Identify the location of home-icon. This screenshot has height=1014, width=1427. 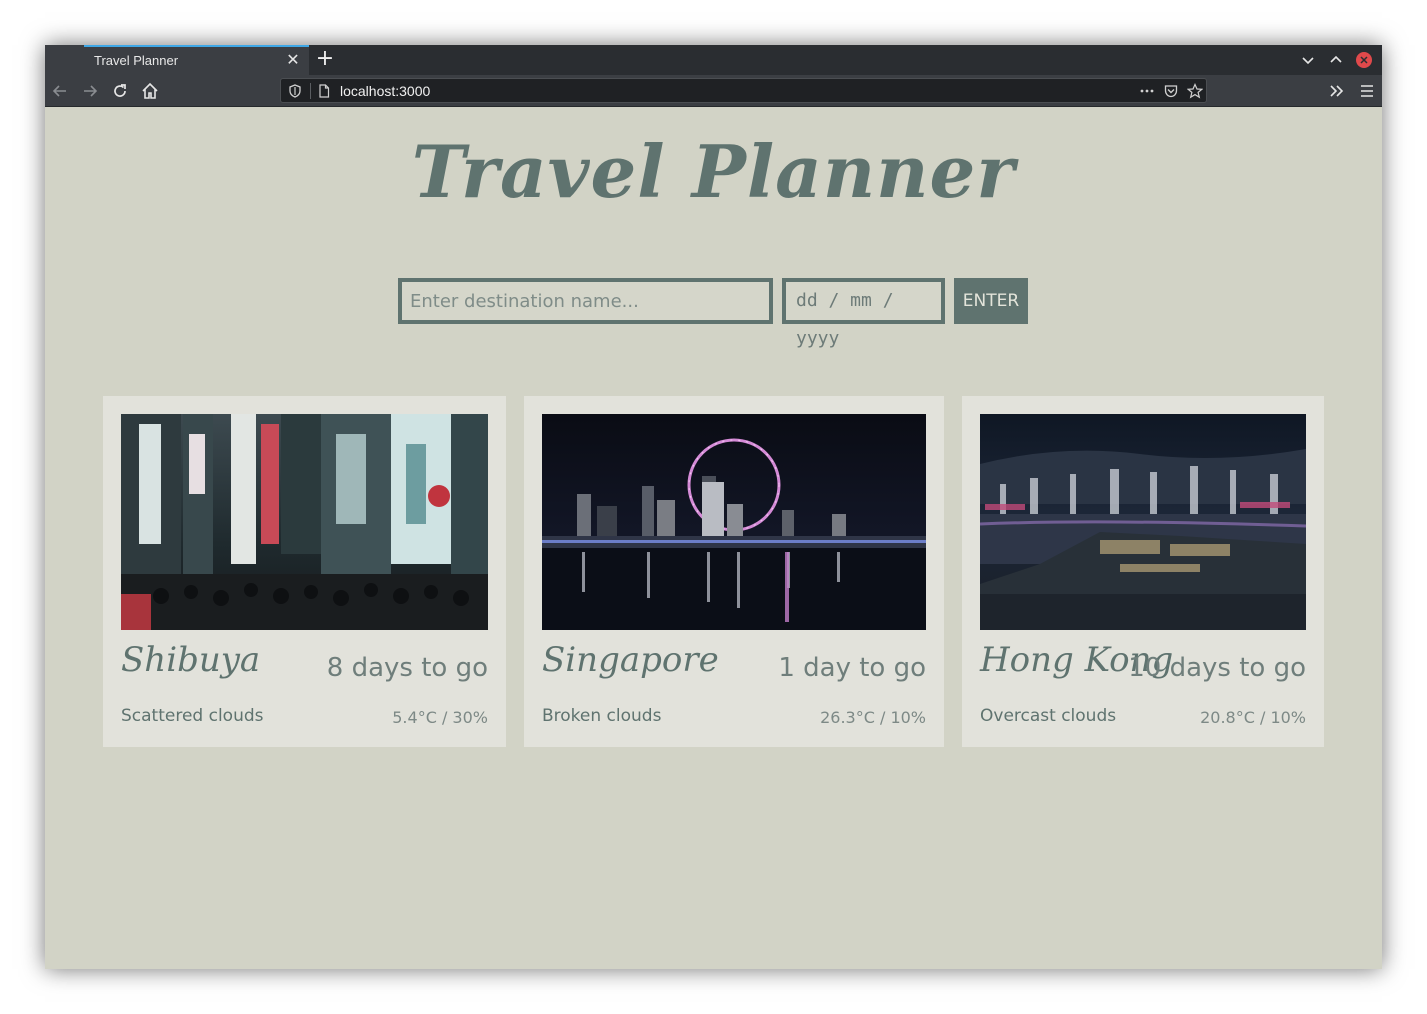
(150, 91).